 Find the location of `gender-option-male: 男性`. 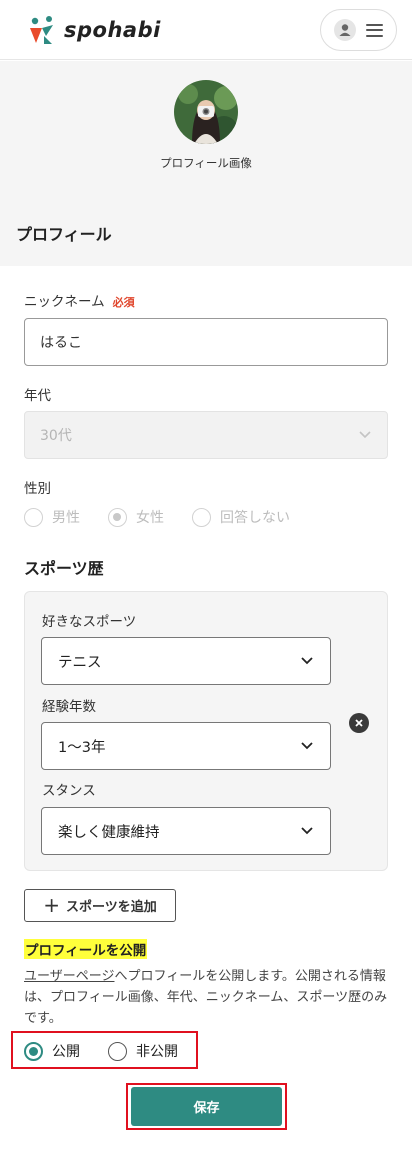

gender-option-male: 男性 is located at coordinates (52, 517).